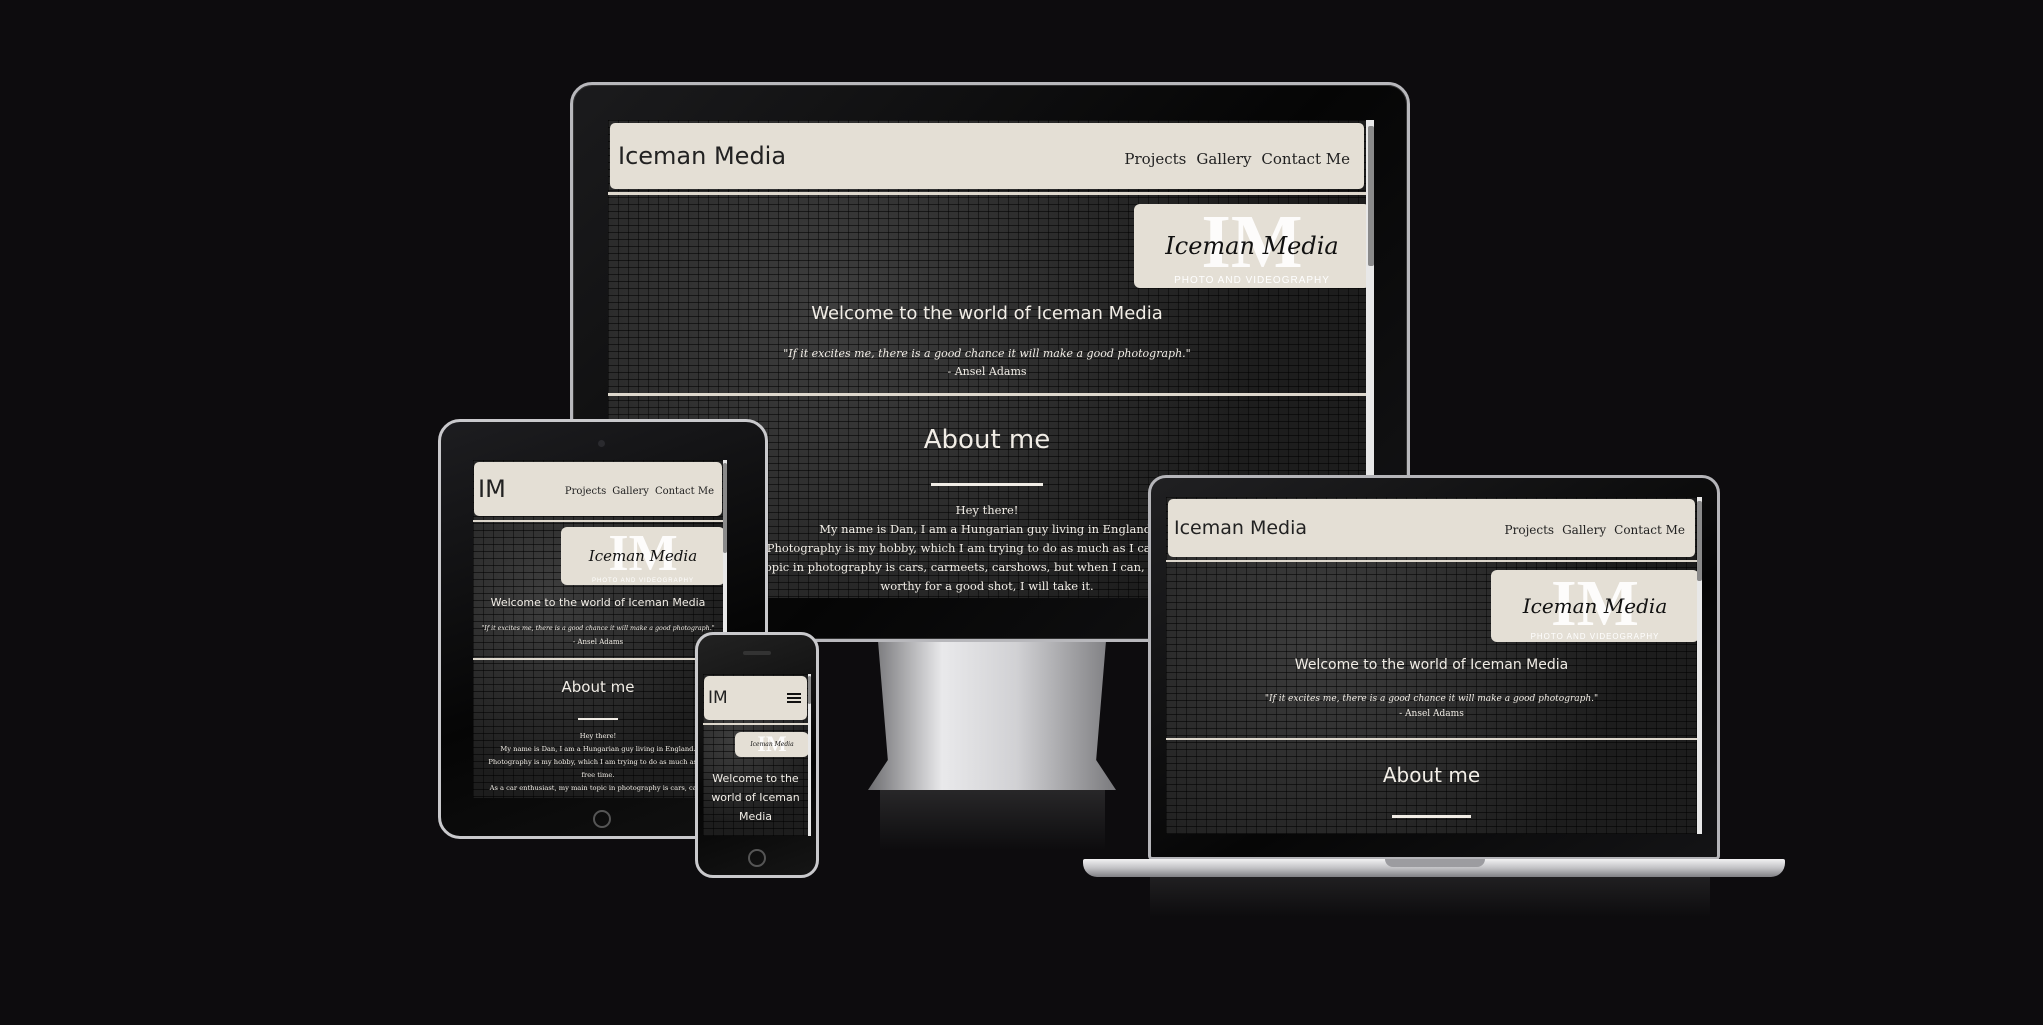  I want to click on welcome-line: Welcome to the, so click(755, 778).